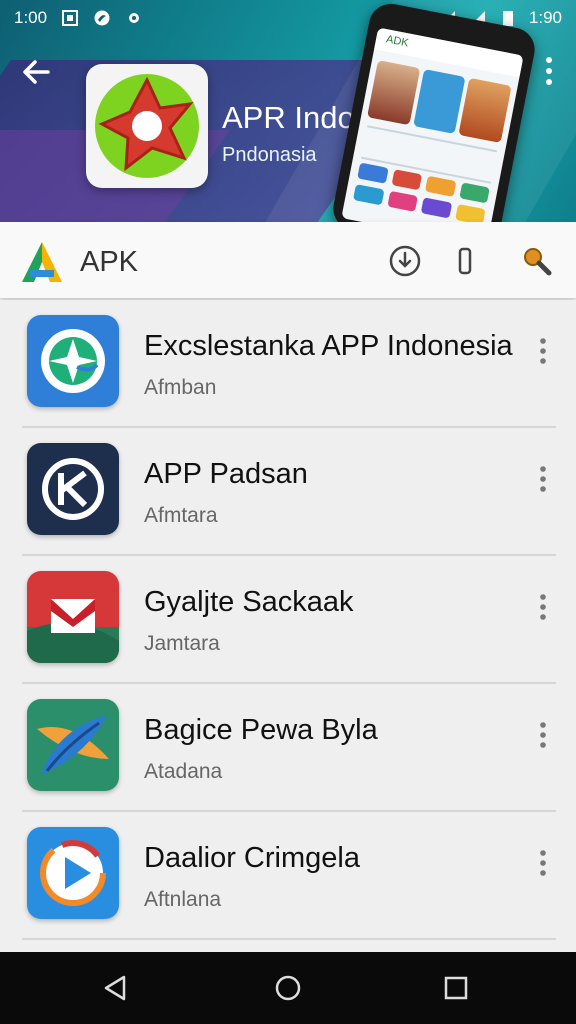 The height and width of the screenshot is (1024, 576). I want to click on k-logo-icon, so click(73, 489).